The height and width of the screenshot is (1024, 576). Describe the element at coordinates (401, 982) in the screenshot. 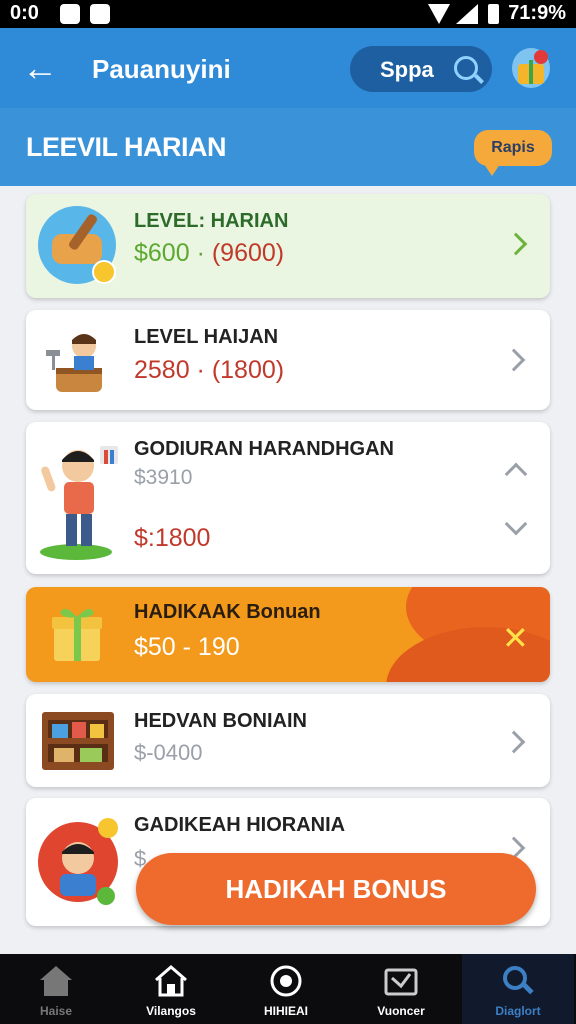

I see `inbox-icon` at that location.